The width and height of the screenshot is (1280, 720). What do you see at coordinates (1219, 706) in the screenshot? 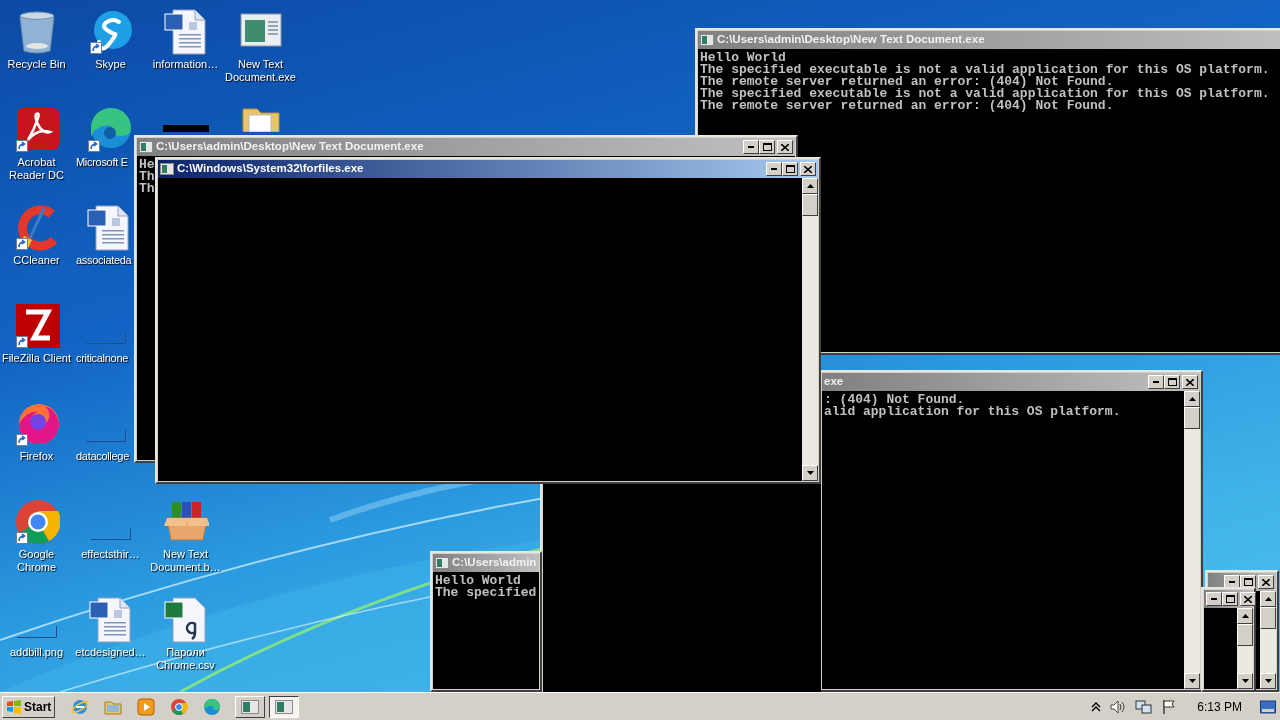
I see `clock: 6:13 PM` at bounding box center [1219, 706].